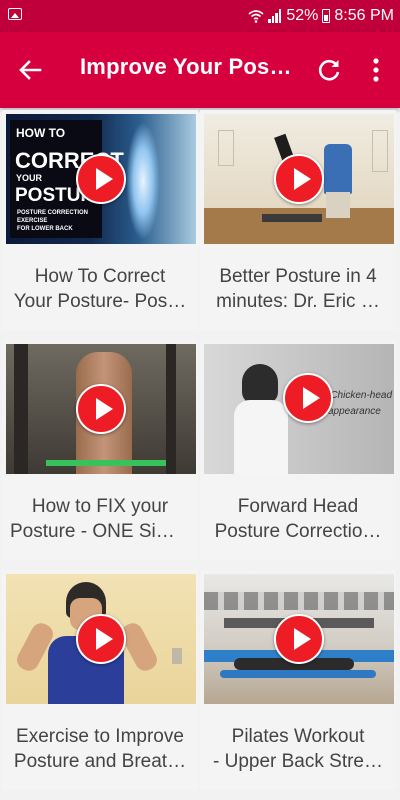 This screenshot has width=400, height=800. Describe the element at coordinates (188, 66) in the screenshot. I see `page-title: Improve Your Posture` at that location.